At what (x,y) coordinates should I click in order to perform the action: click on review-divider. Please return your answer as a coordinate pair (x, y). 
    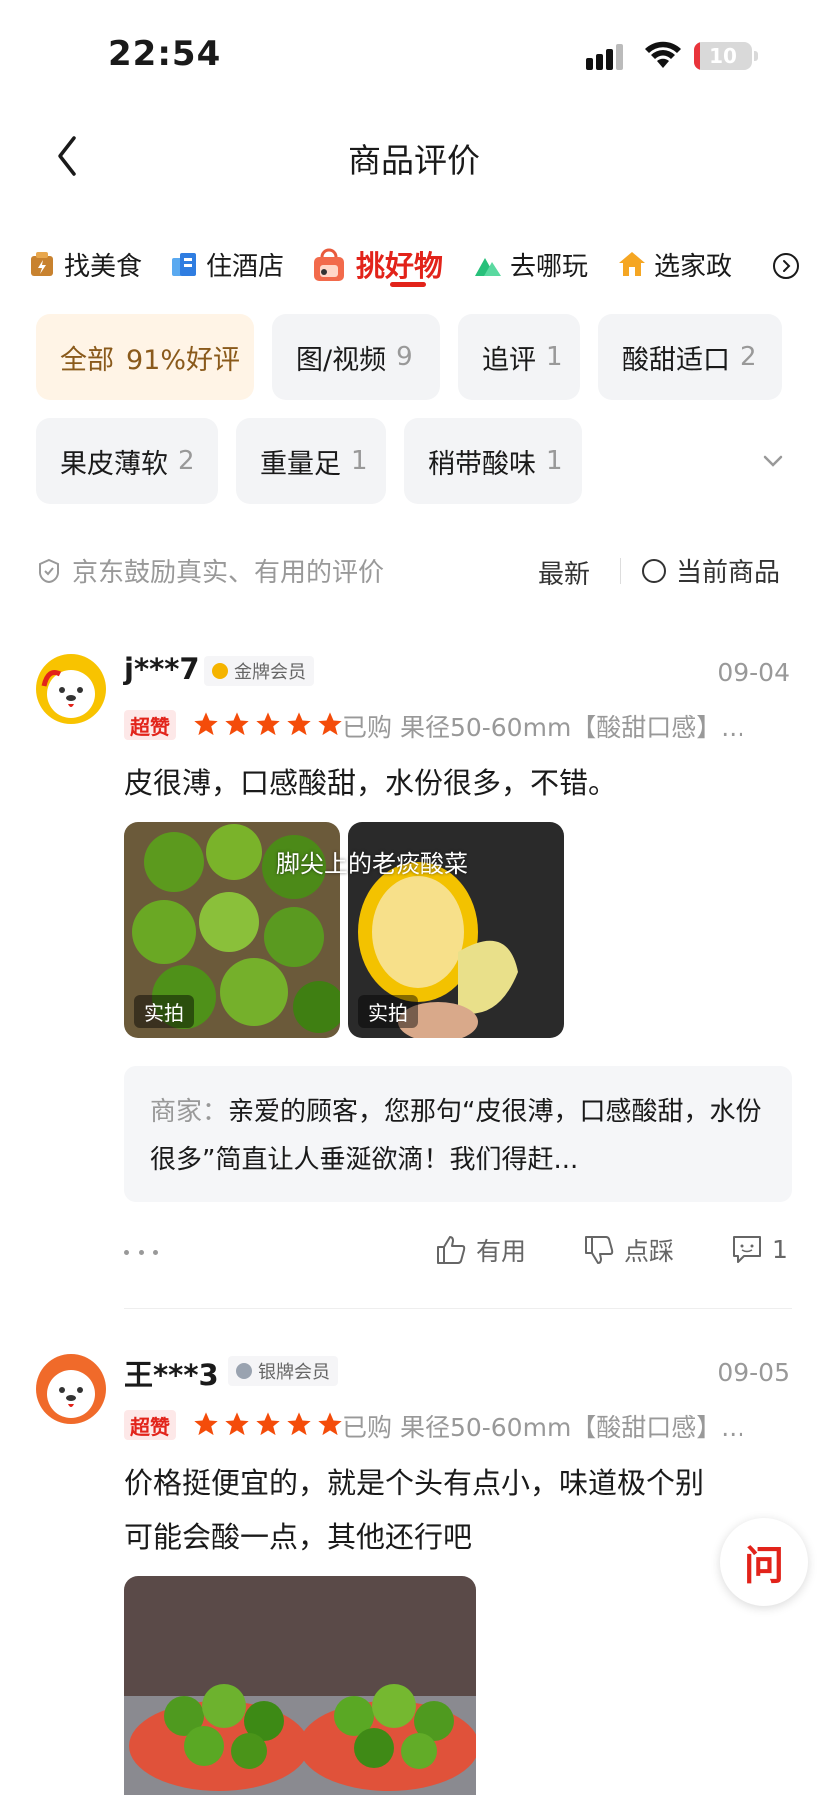
    Looking at the image, I should click on (458, 1308).